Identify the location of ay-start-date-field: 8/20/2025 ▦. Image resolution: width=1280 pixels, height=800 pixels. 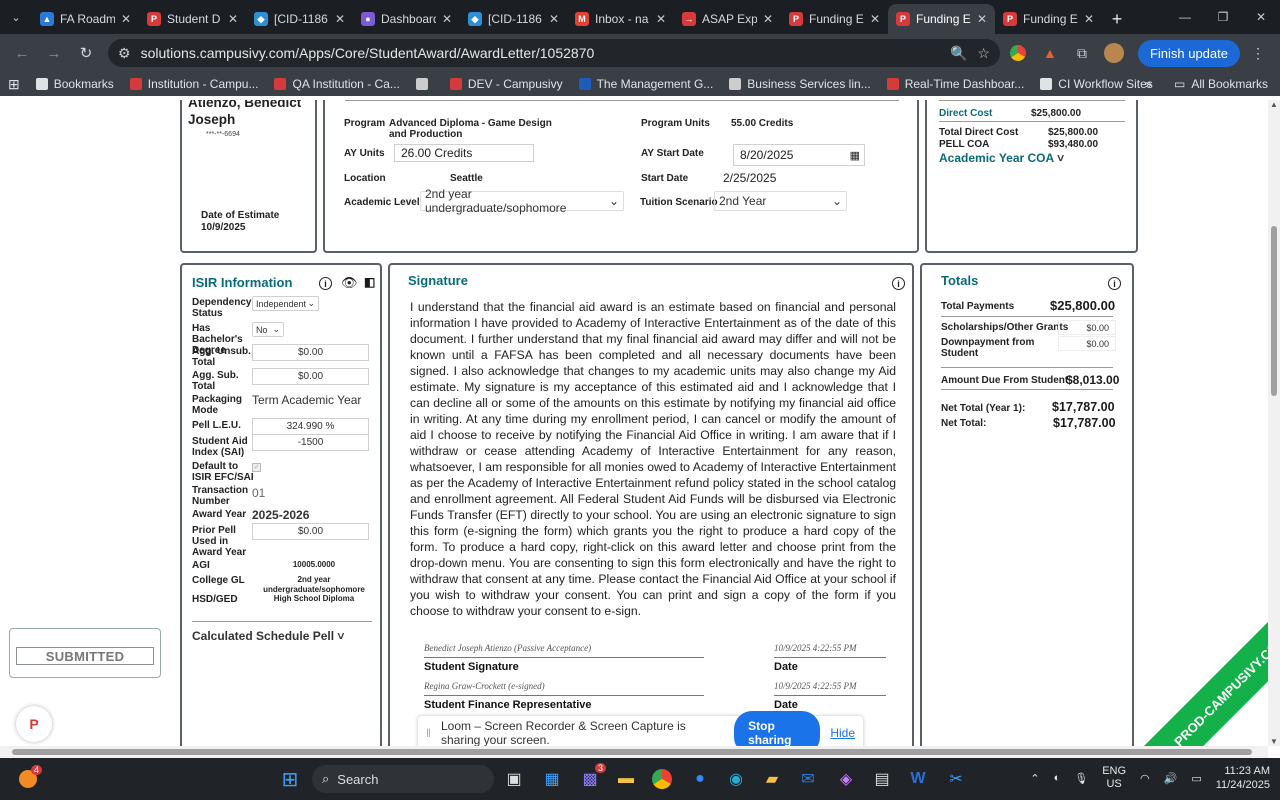
(799, 155).